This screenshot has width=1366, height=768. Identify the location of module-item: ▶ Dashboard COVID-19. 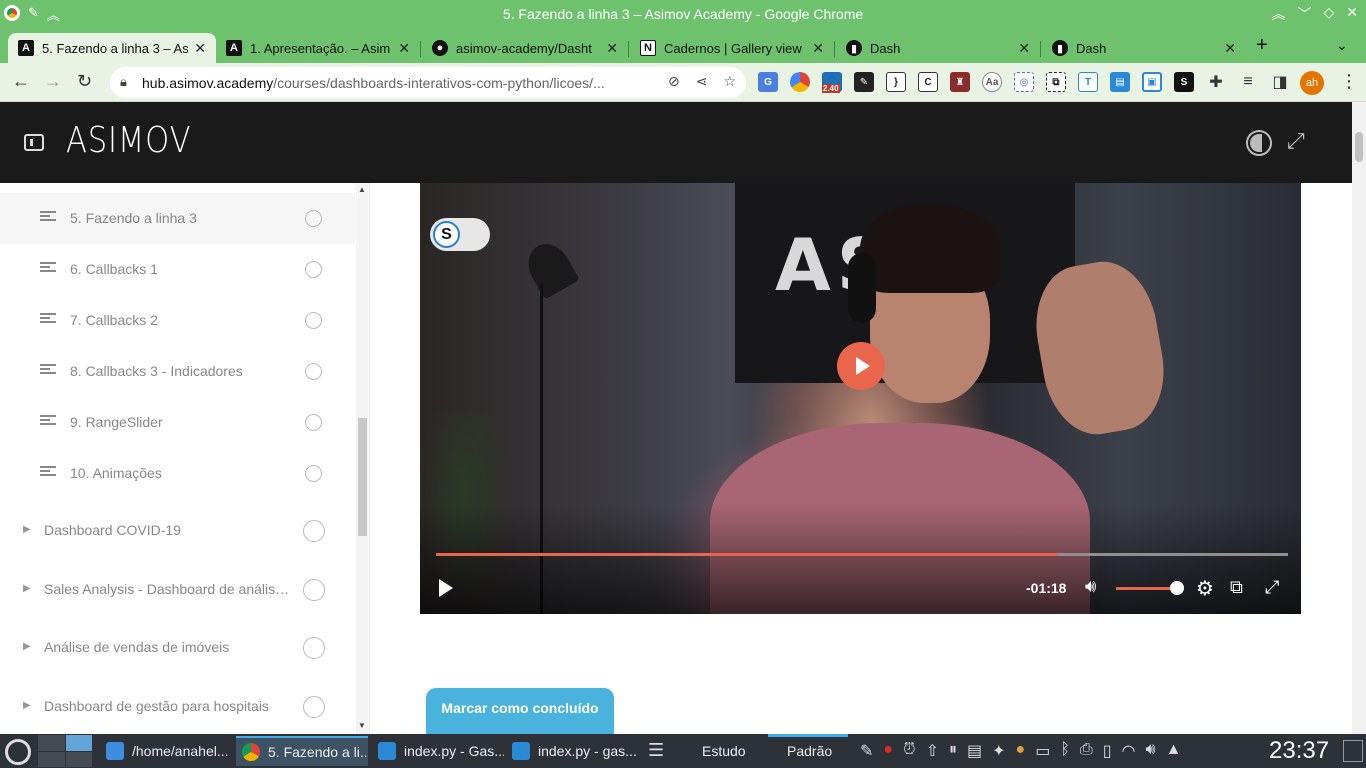
(177, 531).